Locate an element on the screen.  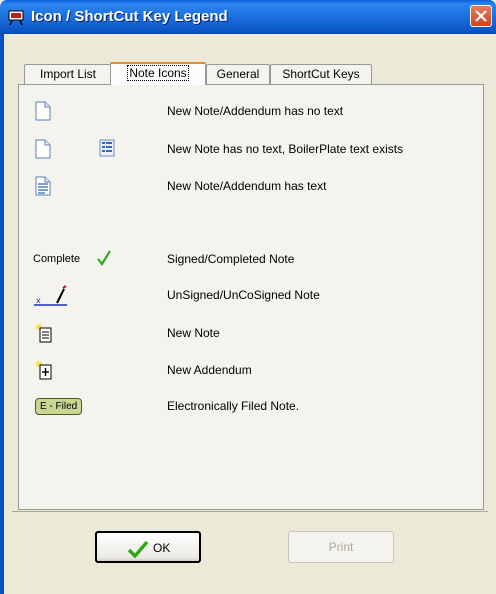
list-item: New Note/Addendum has no text is located at coordinates (251, 112).